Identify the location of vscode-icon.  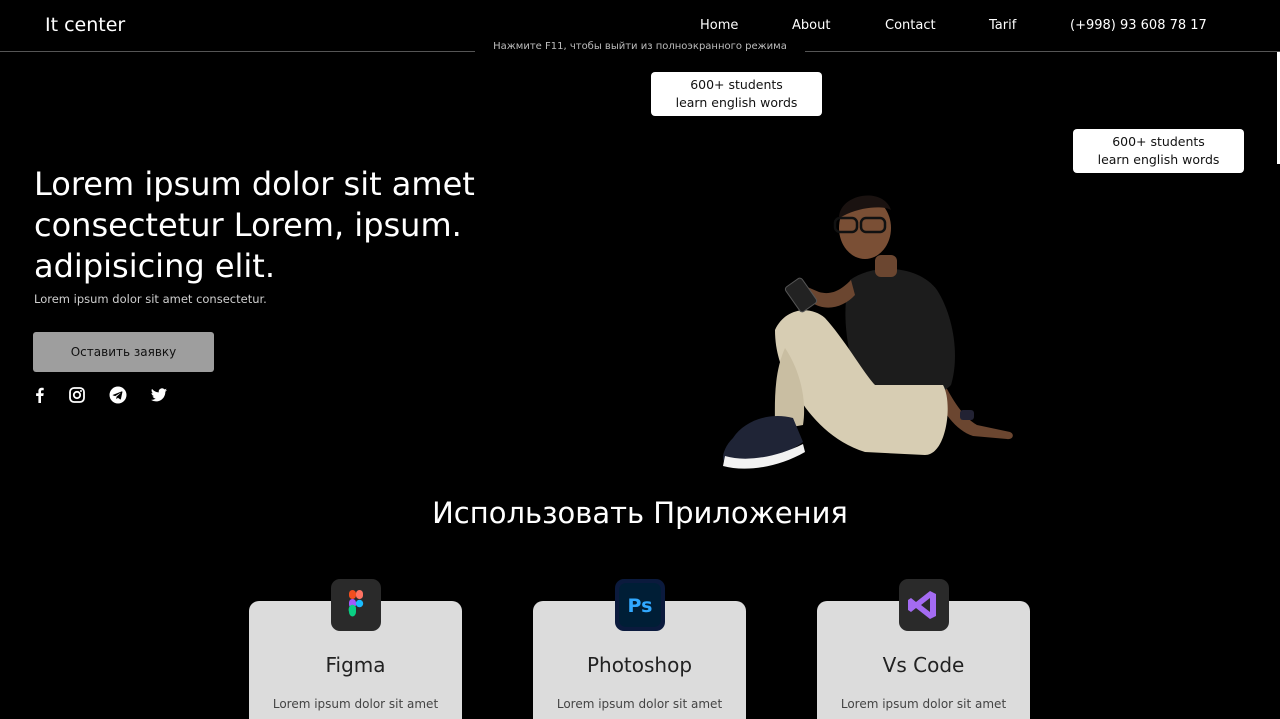
(924, 605).